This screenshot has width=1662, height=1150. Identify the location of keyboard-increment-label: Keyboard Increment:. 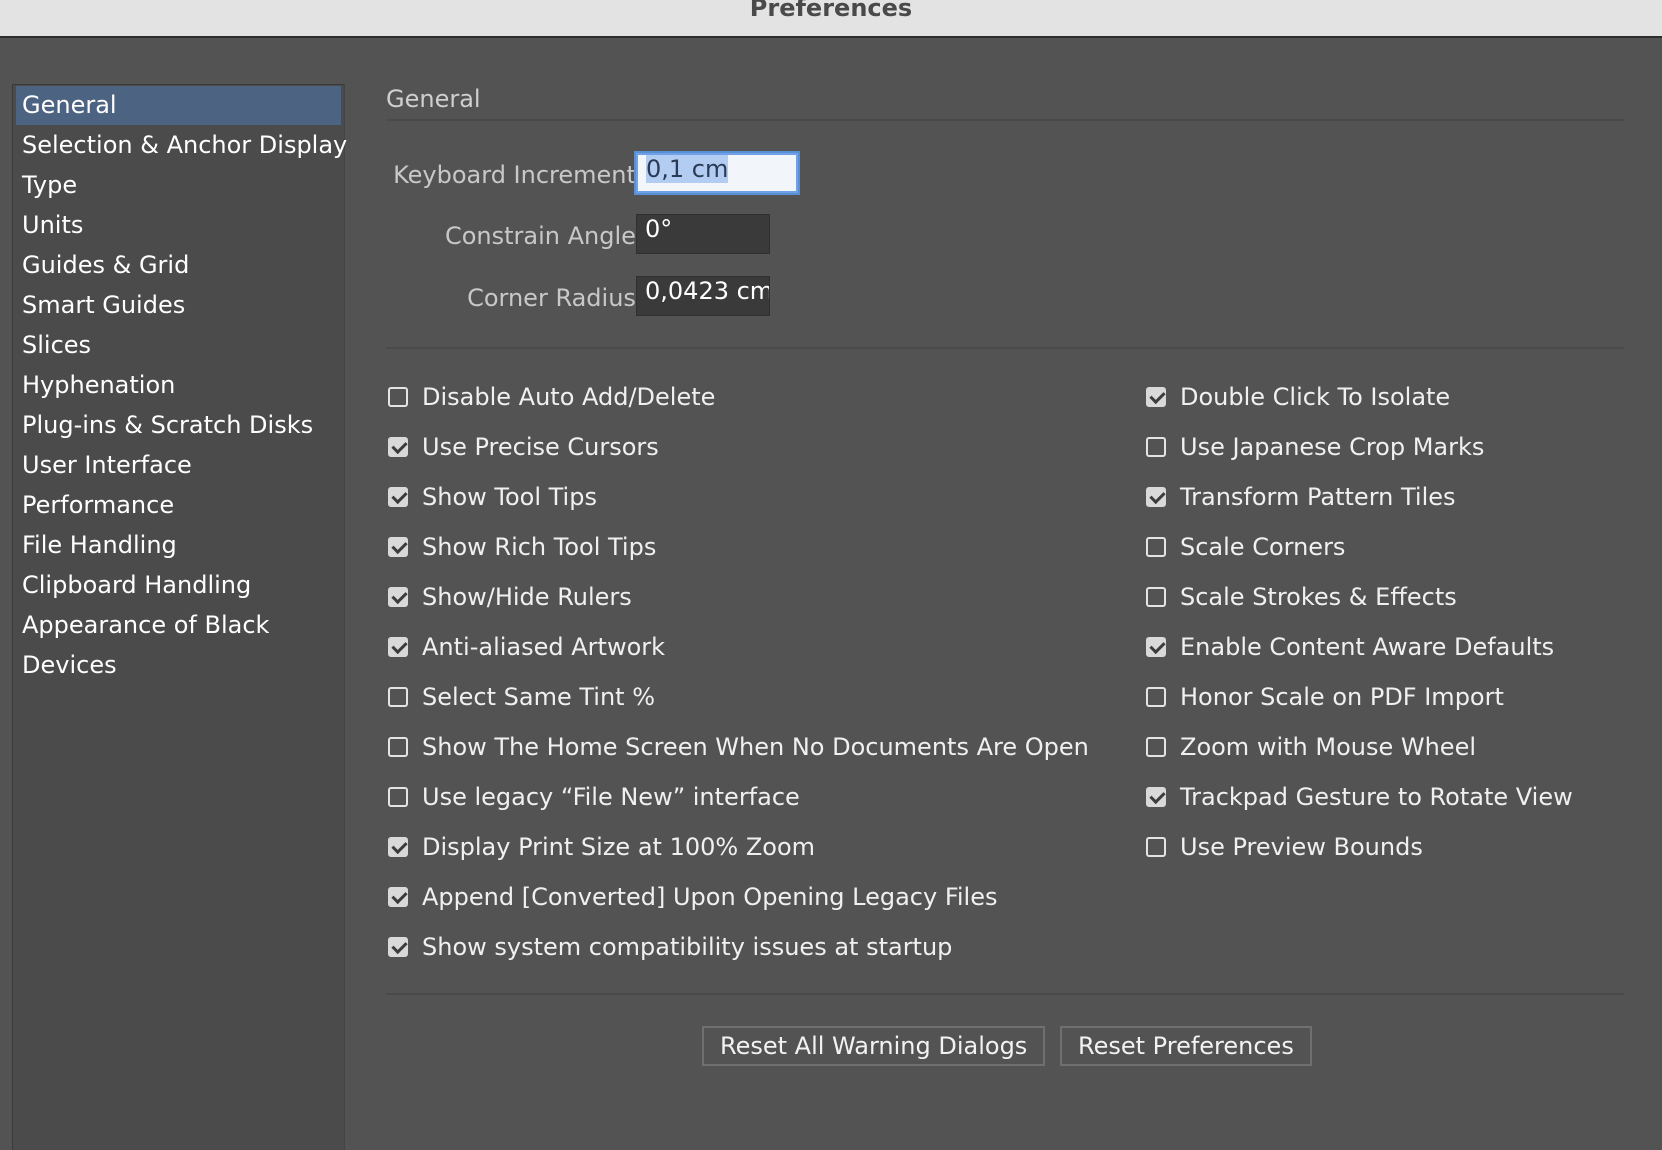
(518, 175).